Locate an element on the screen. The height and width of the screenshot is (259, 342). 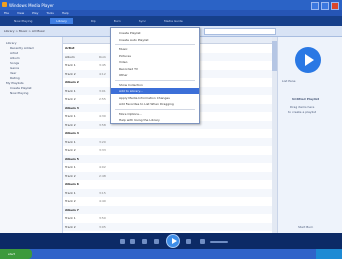
volume-slider is located at coordinates (219, 242).